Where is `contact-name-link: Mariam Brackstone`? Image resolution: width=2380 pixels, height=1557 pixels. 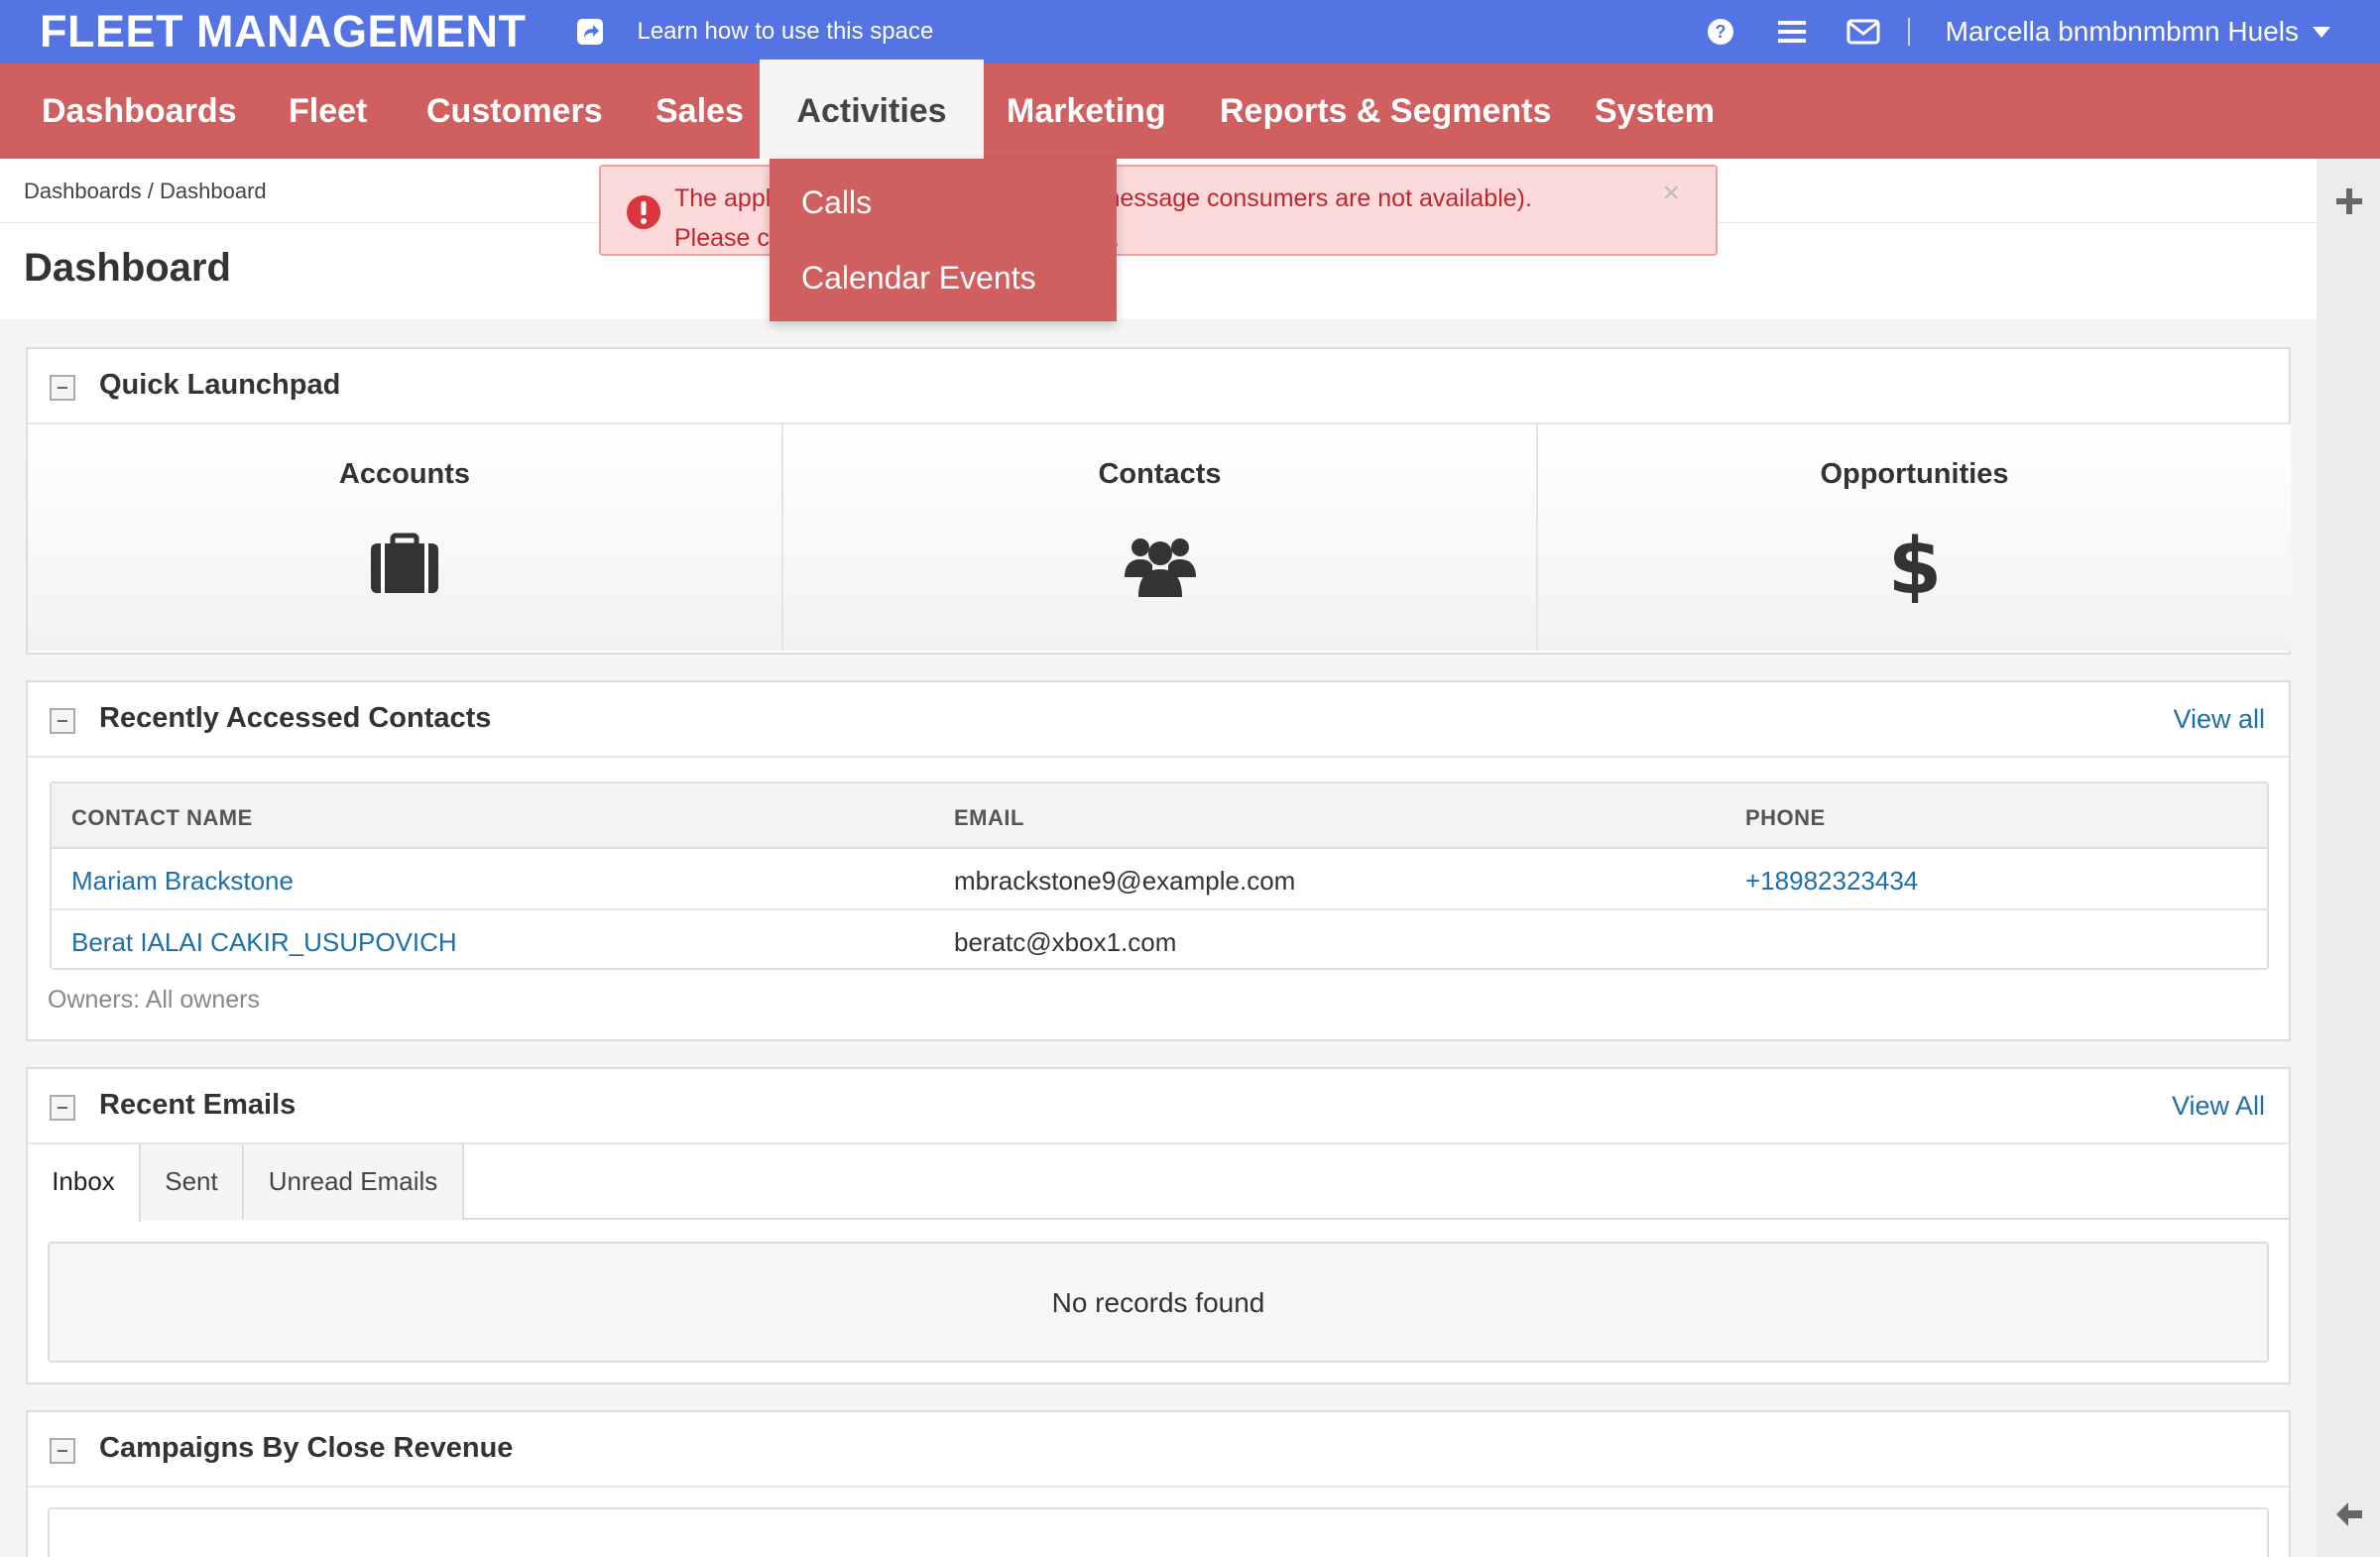 contact-name-link: Mariam Brackstone is located at coordinates (182, 881).